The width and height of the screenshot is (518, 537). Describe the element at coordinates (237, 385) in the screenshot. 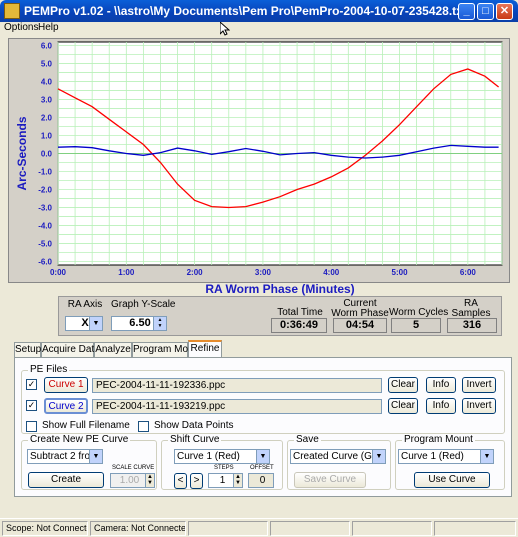

I see `curve-1-file: PEC-2004-11-11-192336.ppc` at that location.